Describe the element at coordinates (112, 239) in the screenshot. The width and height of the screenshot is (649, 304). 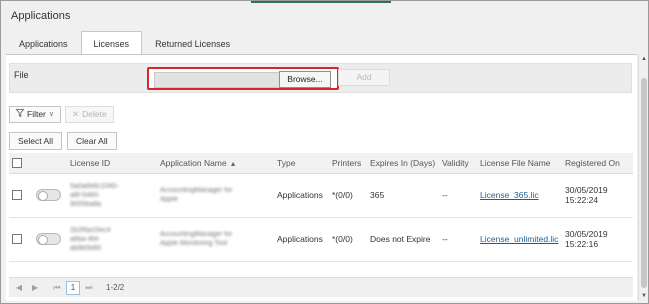
I see `license-id-cell: 2b2f6a10ec4 a6ba-4fd- ab9b5b60` at that location.